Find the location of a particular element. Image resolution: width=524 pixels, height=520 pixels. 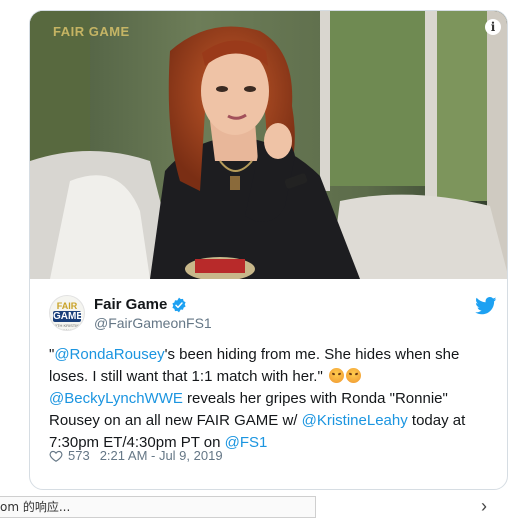

avatar-logo-text-main: GAME is located at coordinates (68, 316).